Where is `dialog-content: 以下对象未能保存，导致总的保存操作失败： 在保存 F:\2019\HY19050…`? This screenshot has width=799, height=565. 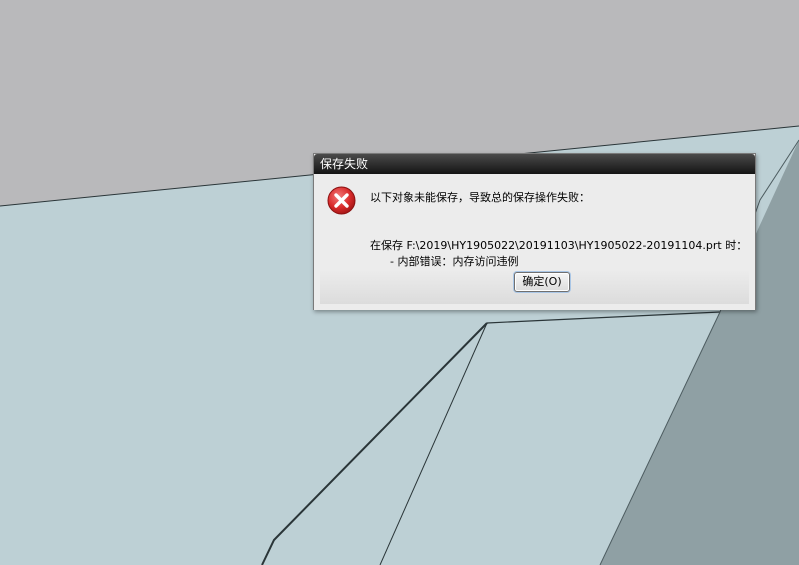 dialog-content: 以下对象未能保存，导致总的保存操作失败： 在保存 F:\2019\HY19050… is located at coordinates (534, 242).